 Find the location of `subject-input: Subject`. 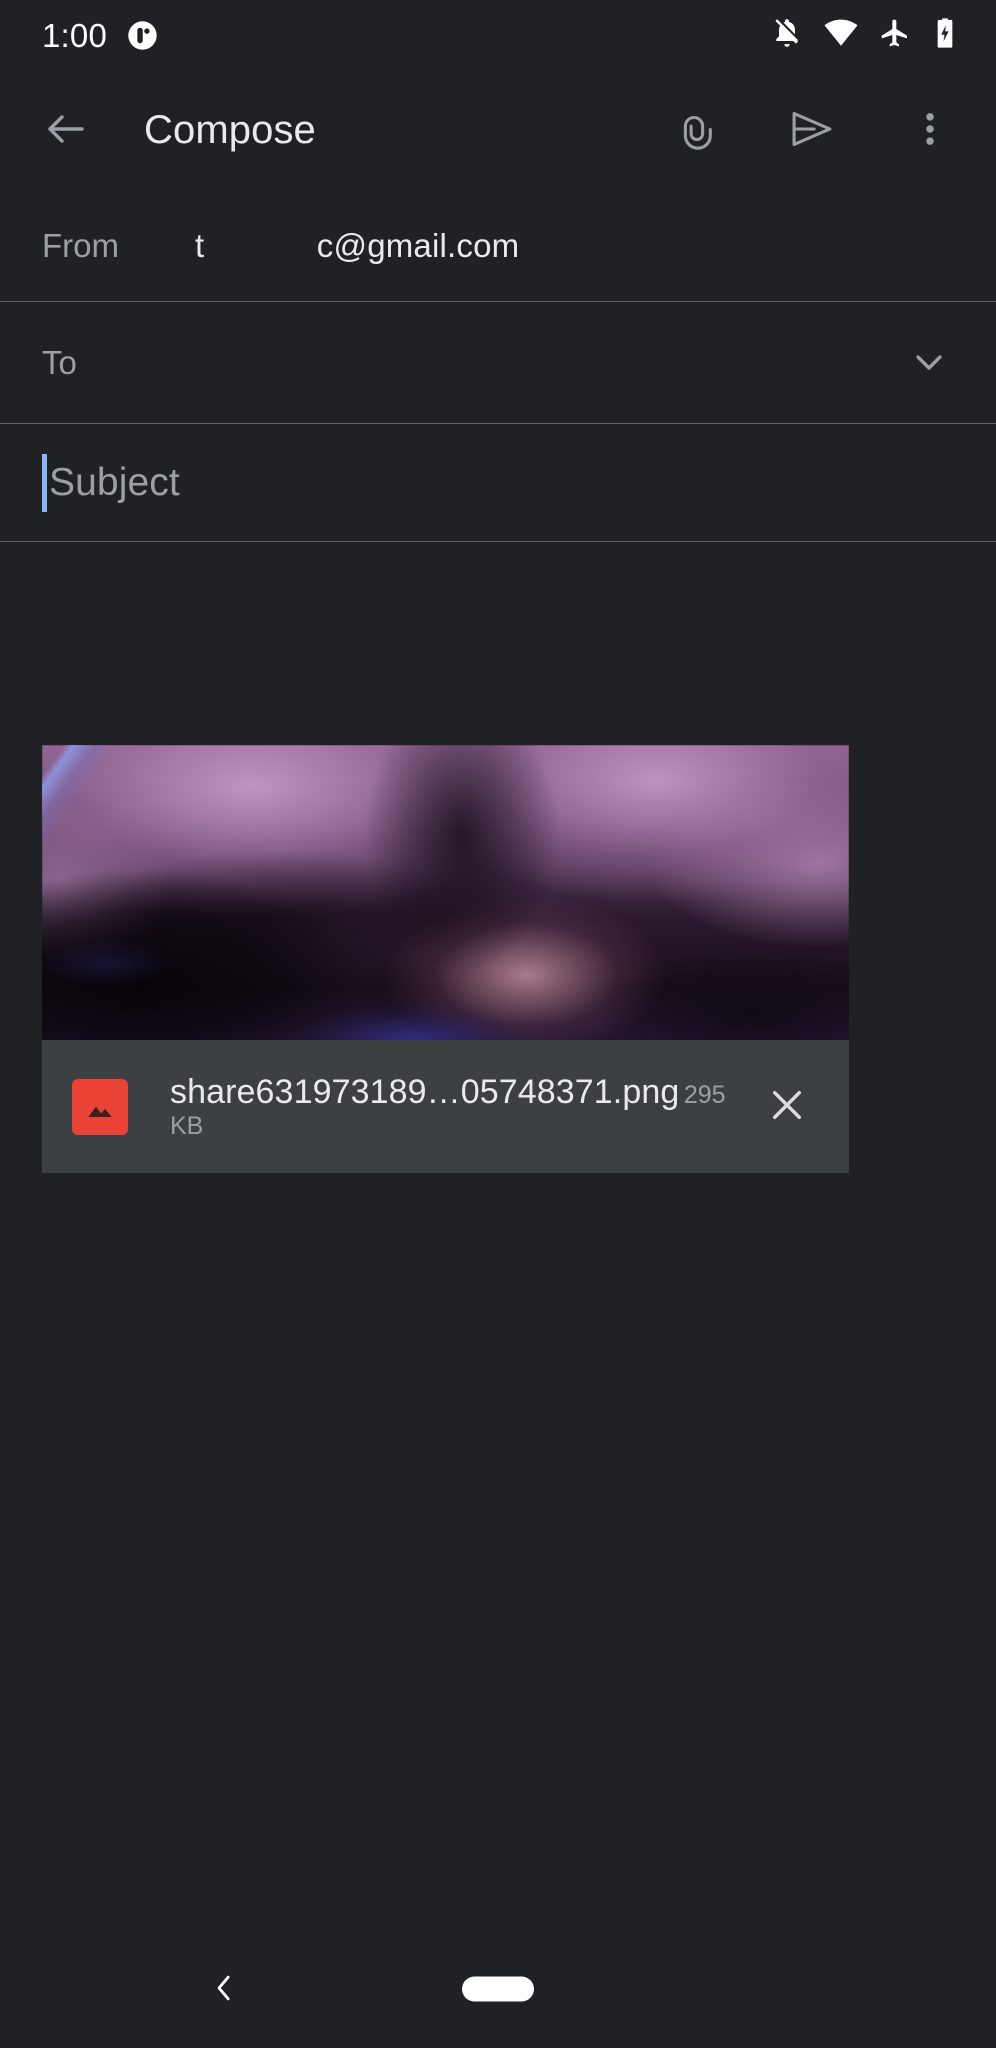

subject-input: Subject is located at coordinates (111, 483).